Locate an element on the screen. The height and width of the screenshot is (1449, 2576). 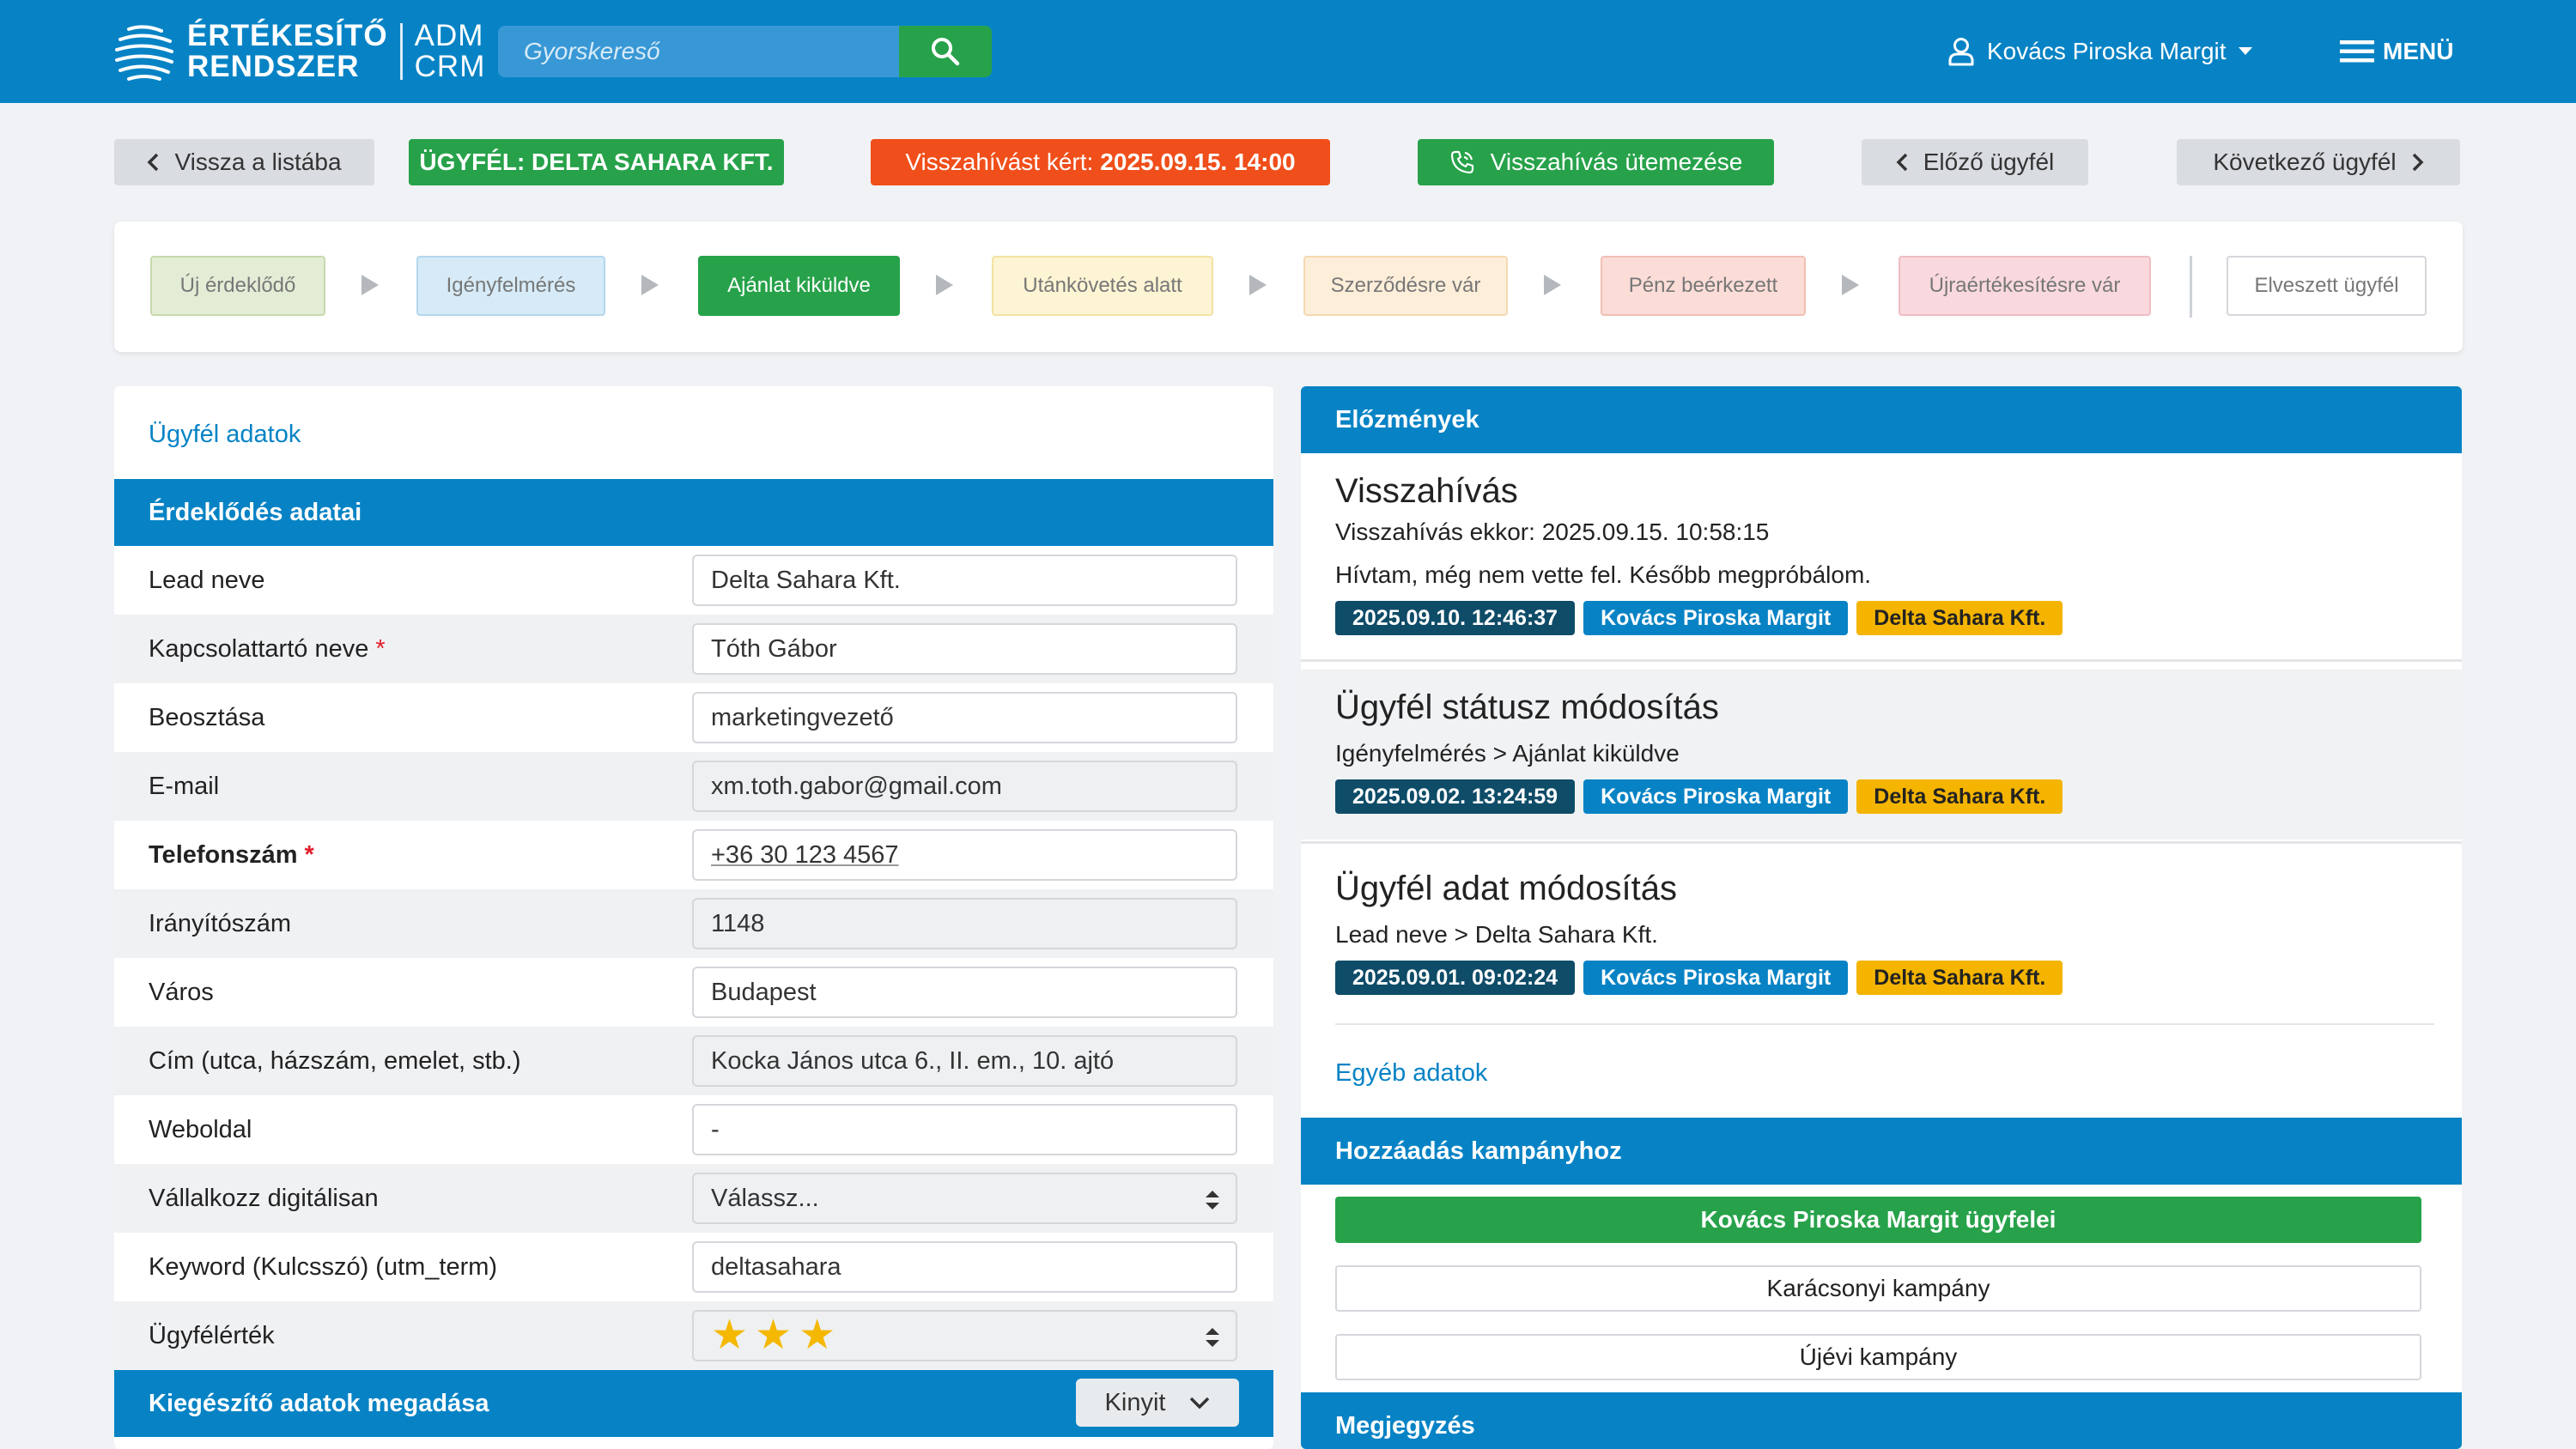
client-data-title: Ügyfél adatok is located at coordinates (225, 435).